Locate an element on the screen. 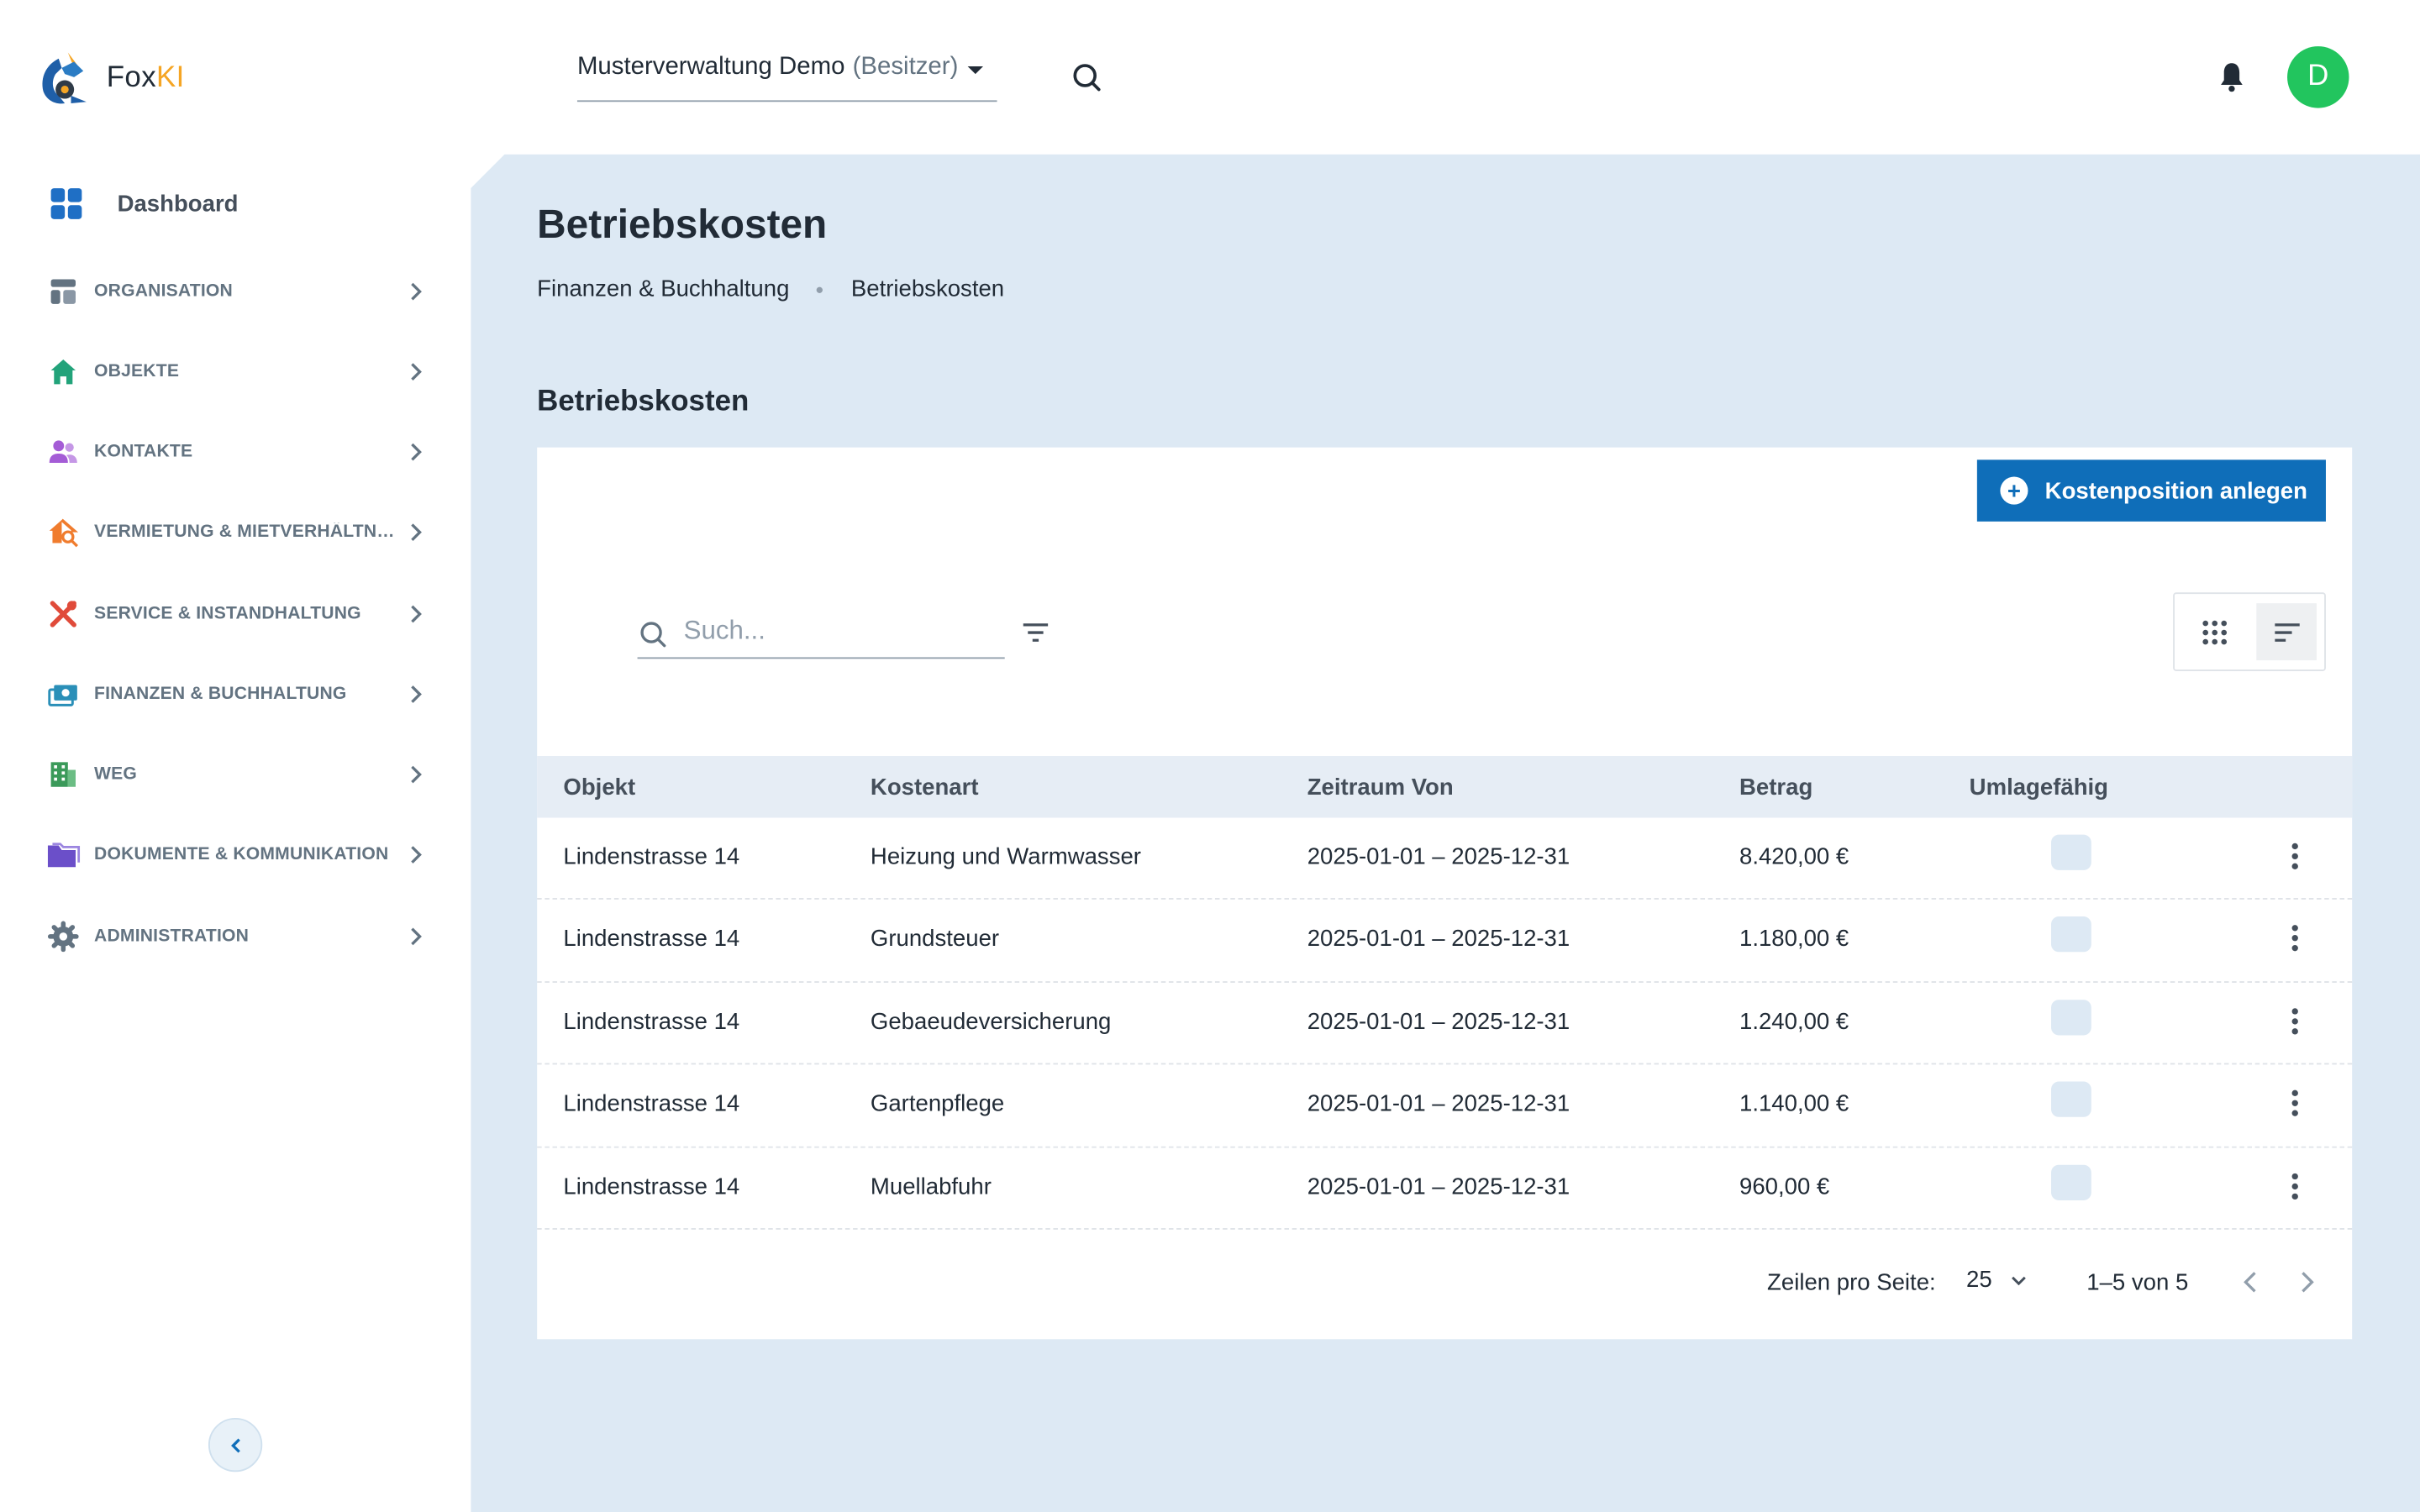  previous-page-icon is located at coordinates (2250, 1282).